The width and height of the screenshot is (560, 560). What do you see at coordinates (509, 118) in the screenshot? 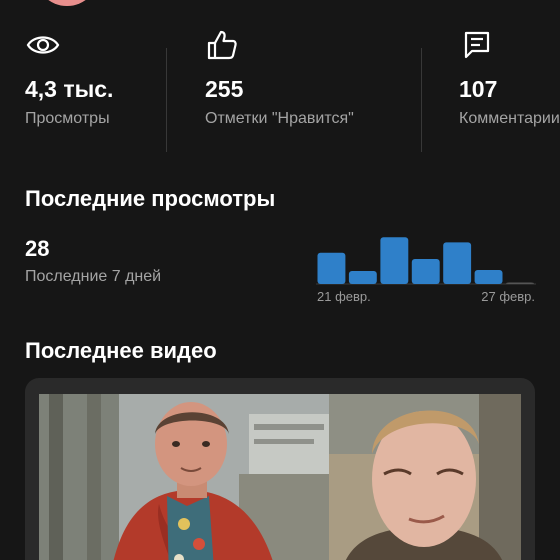
I see `comments-label: Комментарии` at bounding box center [509, 118].